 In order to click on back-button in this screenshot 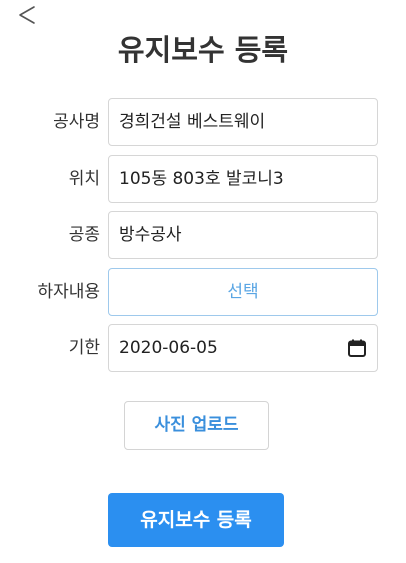, I will do `click(27, 15)`.